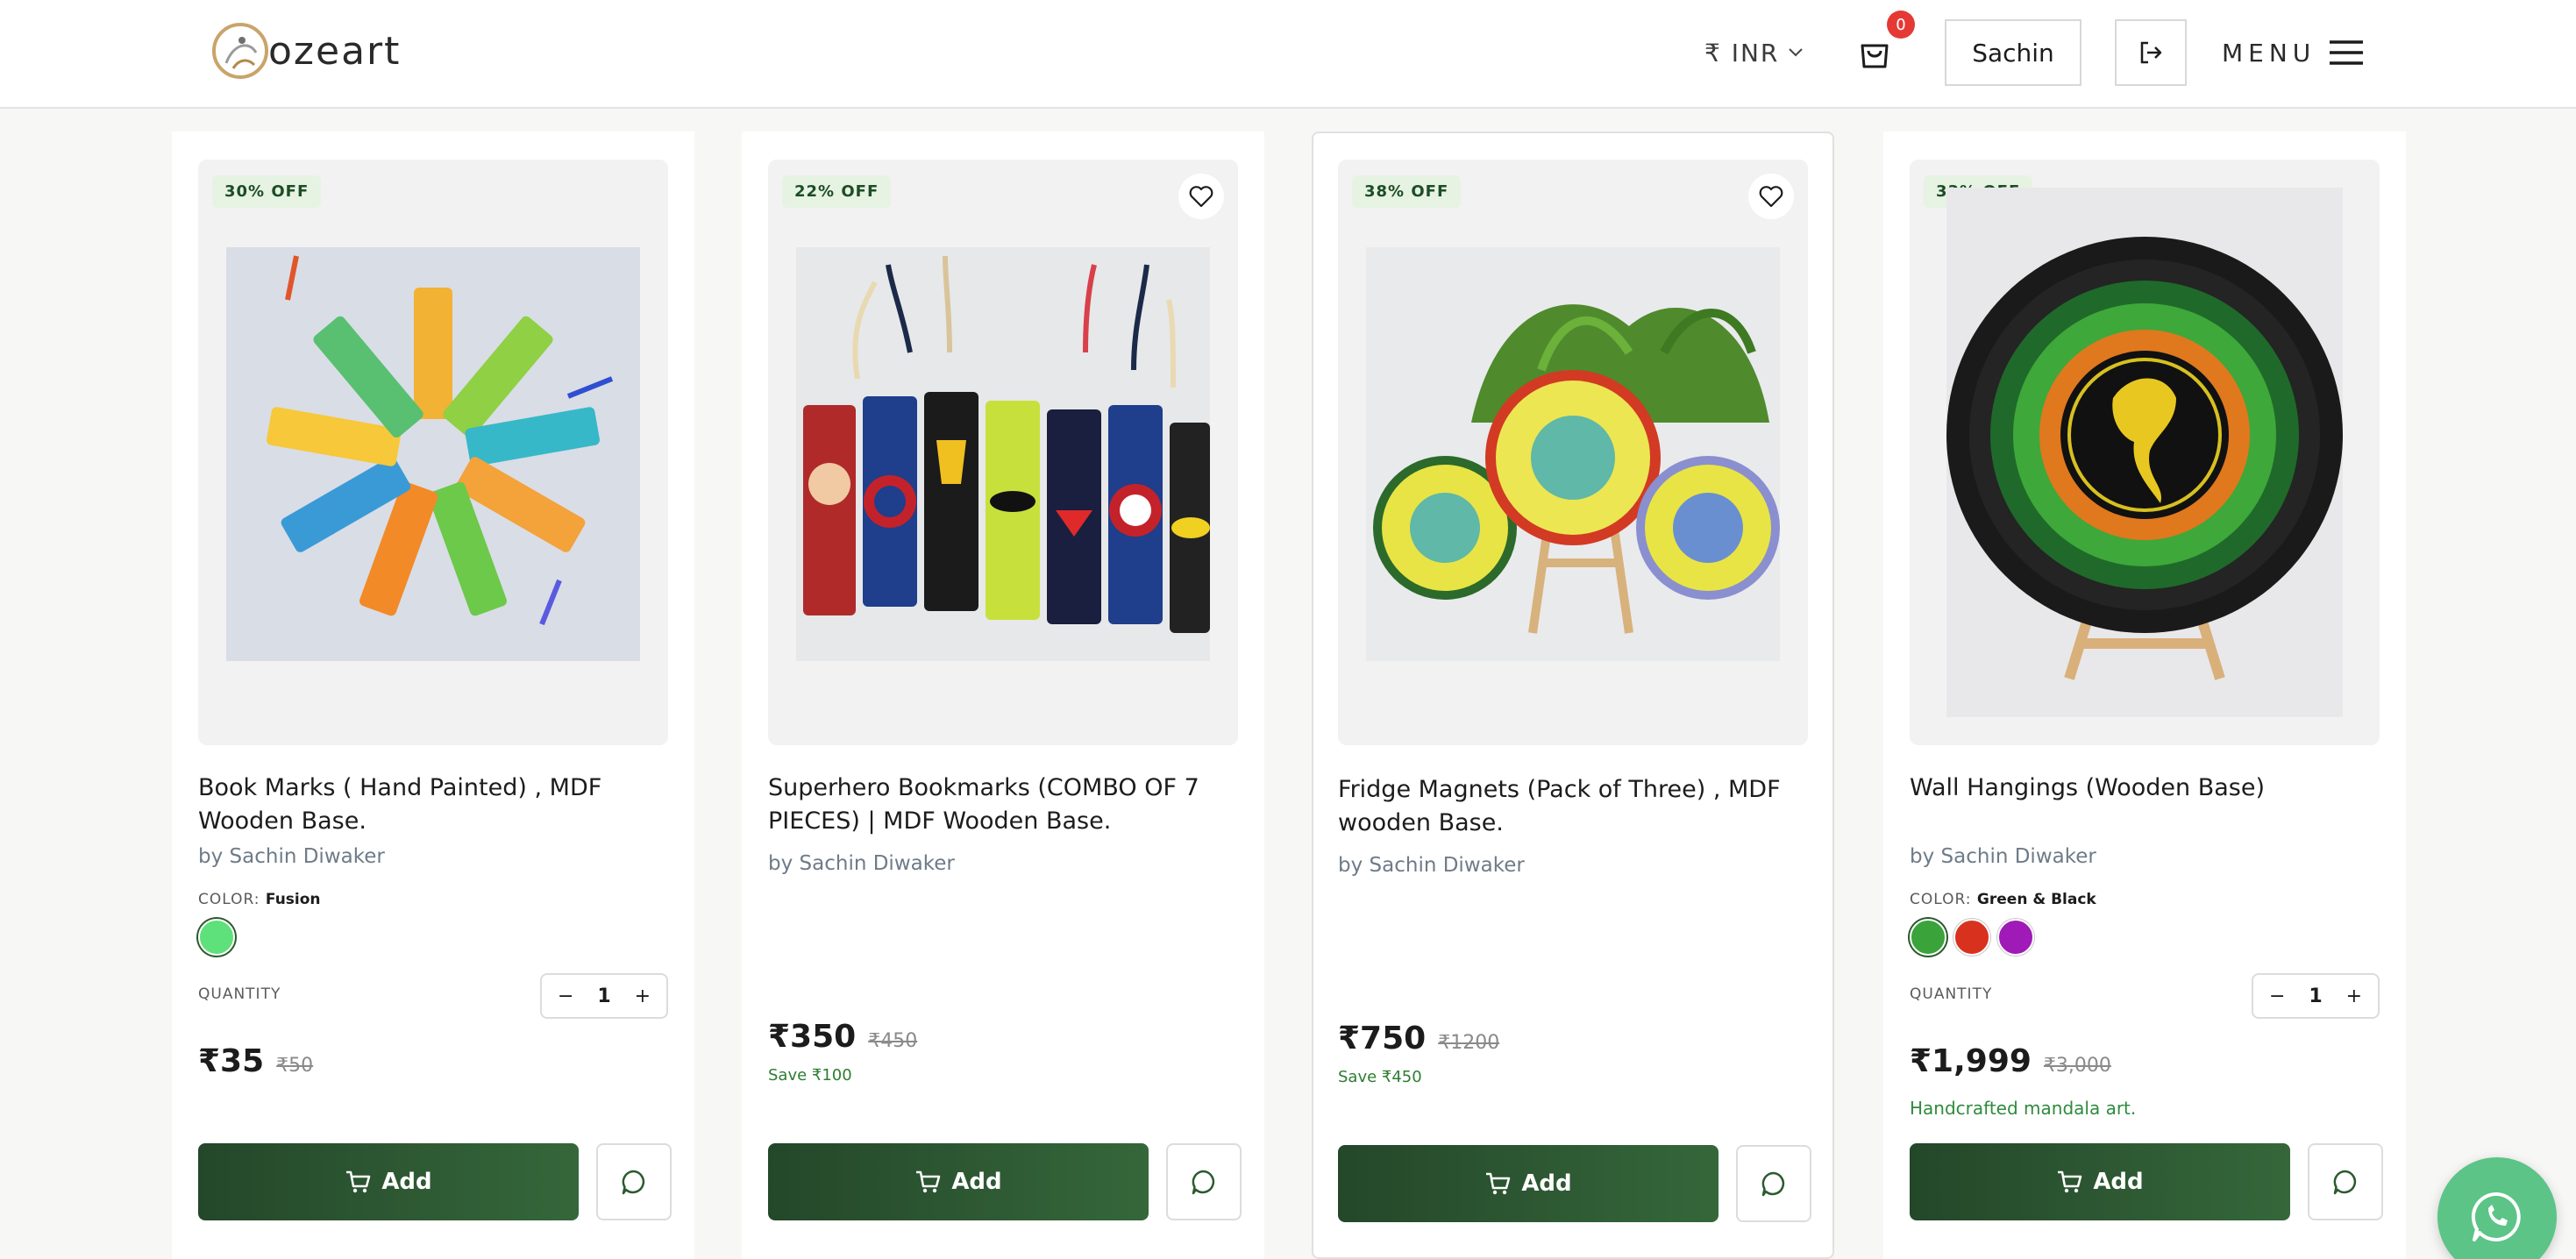  I want to click on whatsapp-icon, so click(2496, 1216).